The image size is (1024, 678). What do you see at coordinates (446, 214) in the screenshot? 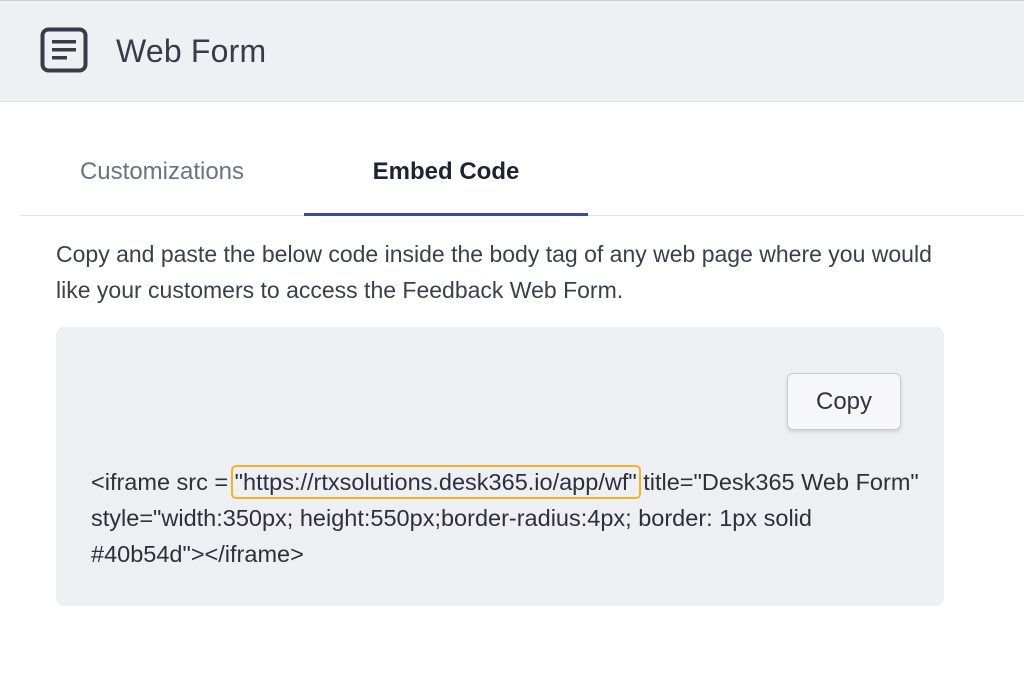
I see `active-tab-indicator` at bounding box center [446, 214].